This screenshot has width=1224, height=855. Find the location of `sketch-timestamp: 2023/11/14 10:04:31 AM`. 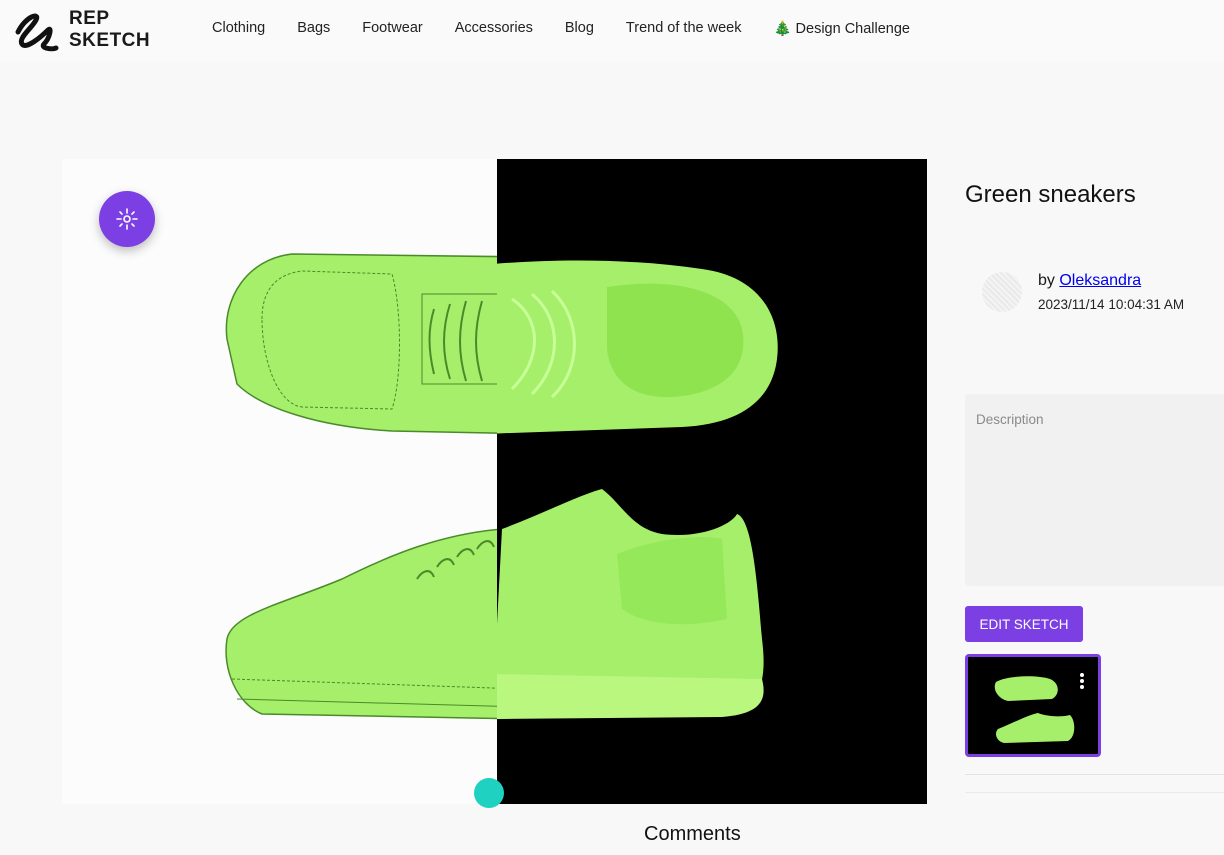

sketch-timestamp: 2023/11/14 10:04:31 AM is located at coordinates (1111, 304).